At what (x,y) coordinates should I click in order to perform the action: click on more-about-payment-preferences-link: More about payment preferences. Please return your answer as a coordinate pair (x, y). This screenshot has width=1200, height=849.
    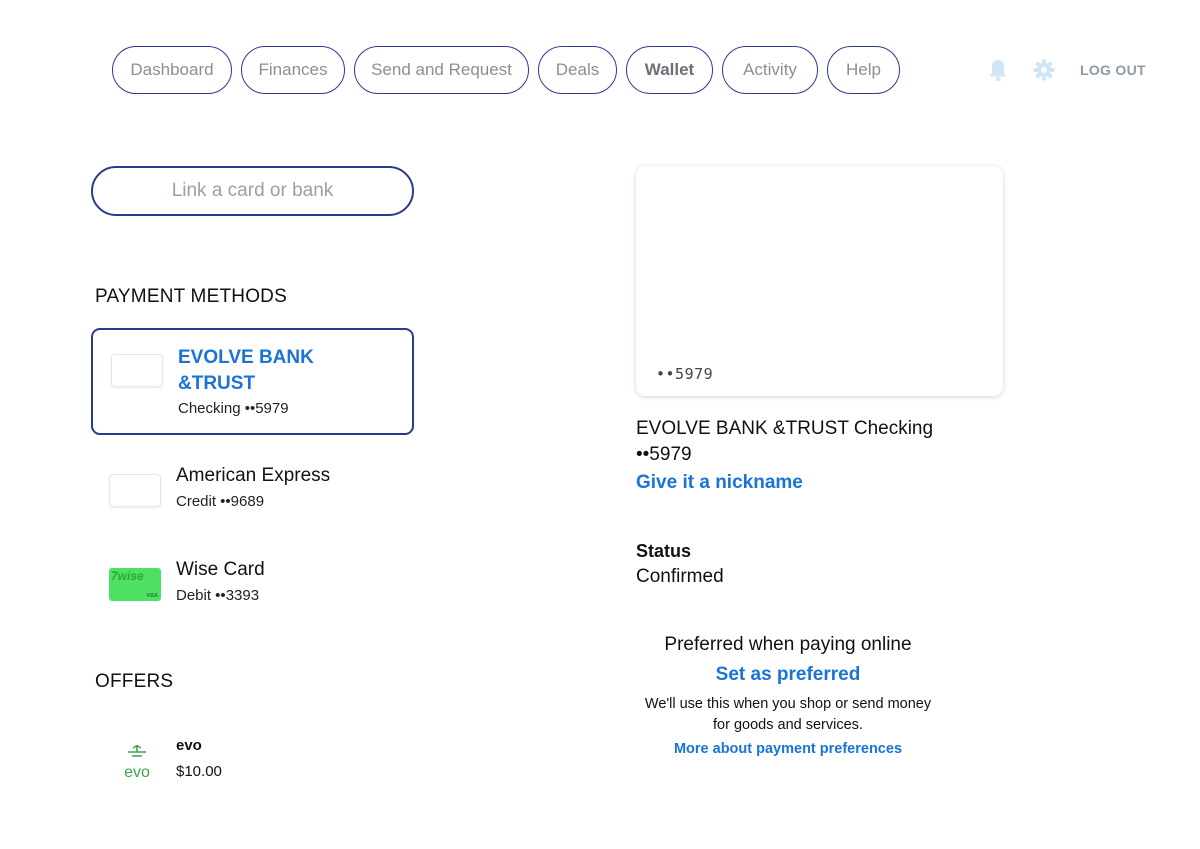
    Looking at the image, I should click on (788, 749).